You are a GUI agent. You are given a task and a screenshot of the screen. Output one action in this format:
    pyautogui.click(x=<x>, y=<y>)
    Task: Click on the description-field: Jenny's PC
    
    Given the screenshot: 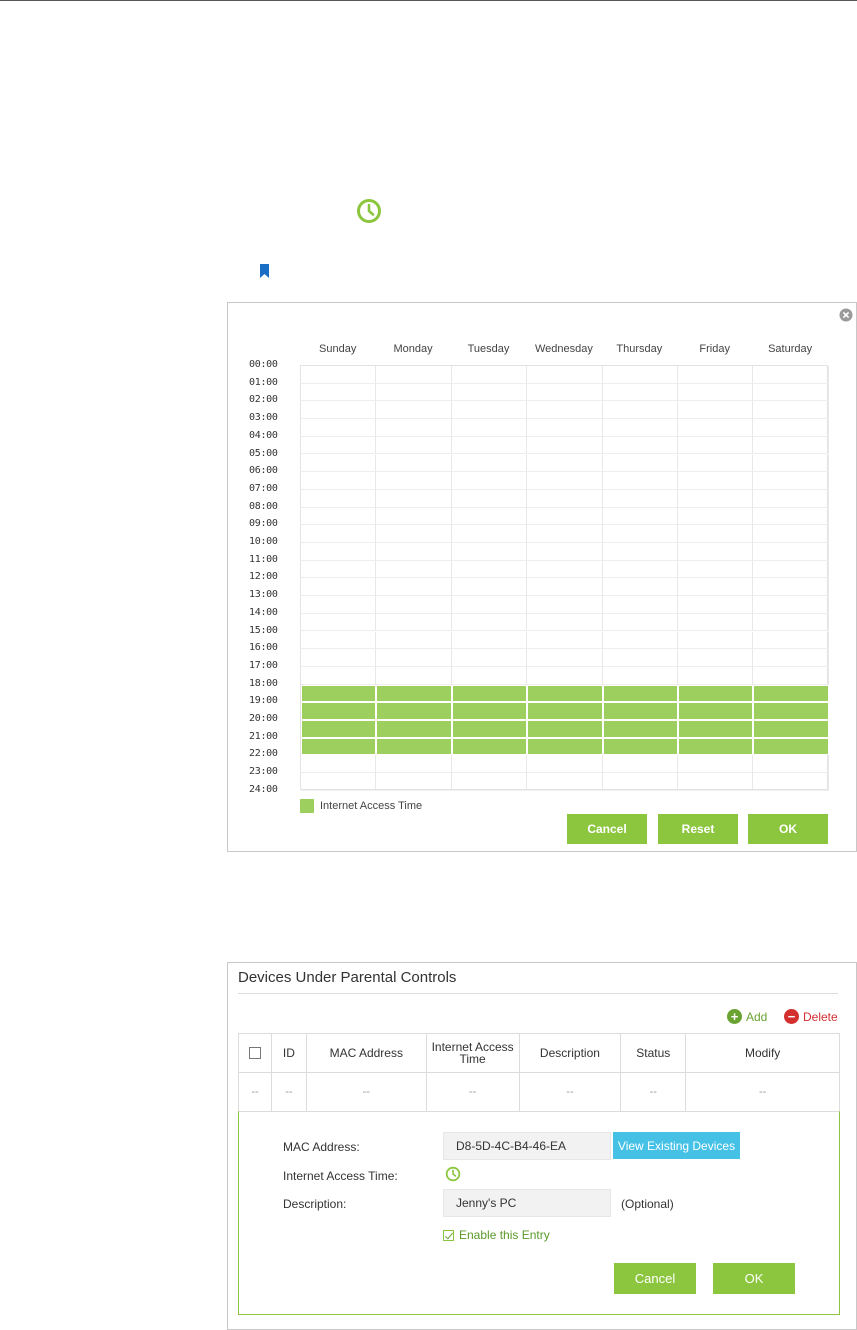 What is the action you would take?
    pyautogui.click(x=527, y=1203)
    